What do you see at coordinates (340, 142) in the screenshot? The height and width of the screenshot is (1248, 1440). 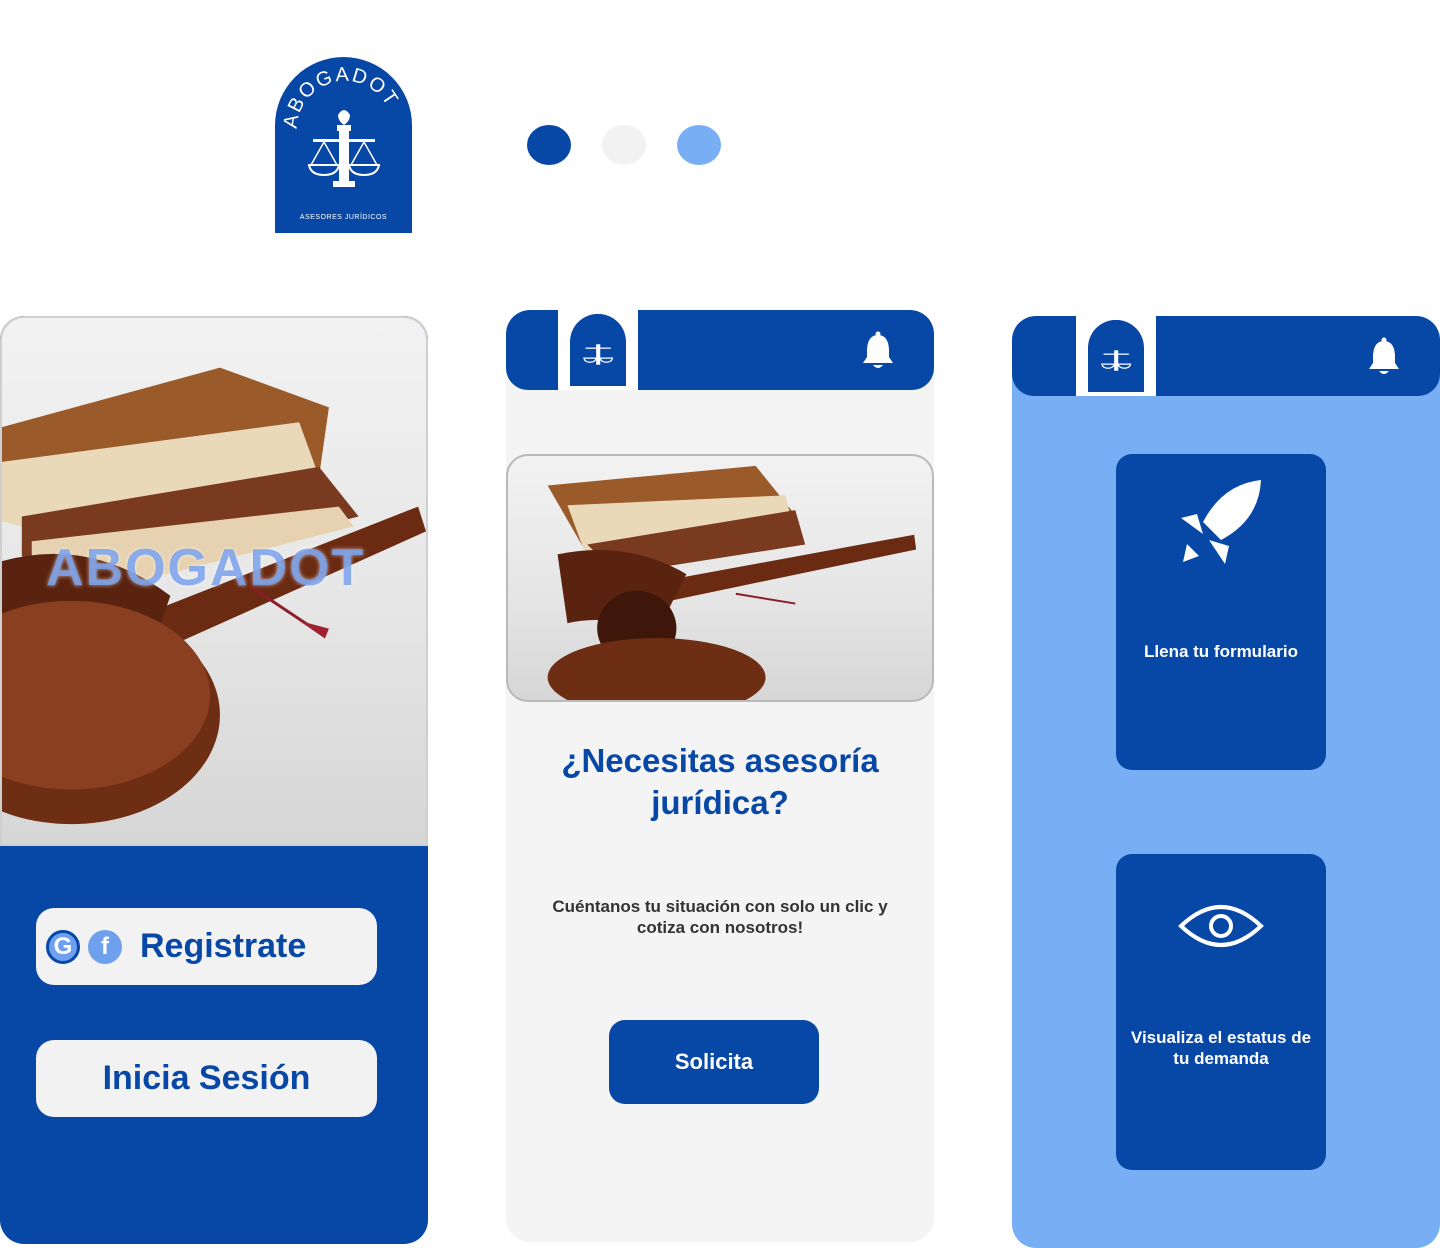 I see `brand-logo-art: ABOGADOT ASESORES JURÍDICOS` at bounding box center [340, 142].